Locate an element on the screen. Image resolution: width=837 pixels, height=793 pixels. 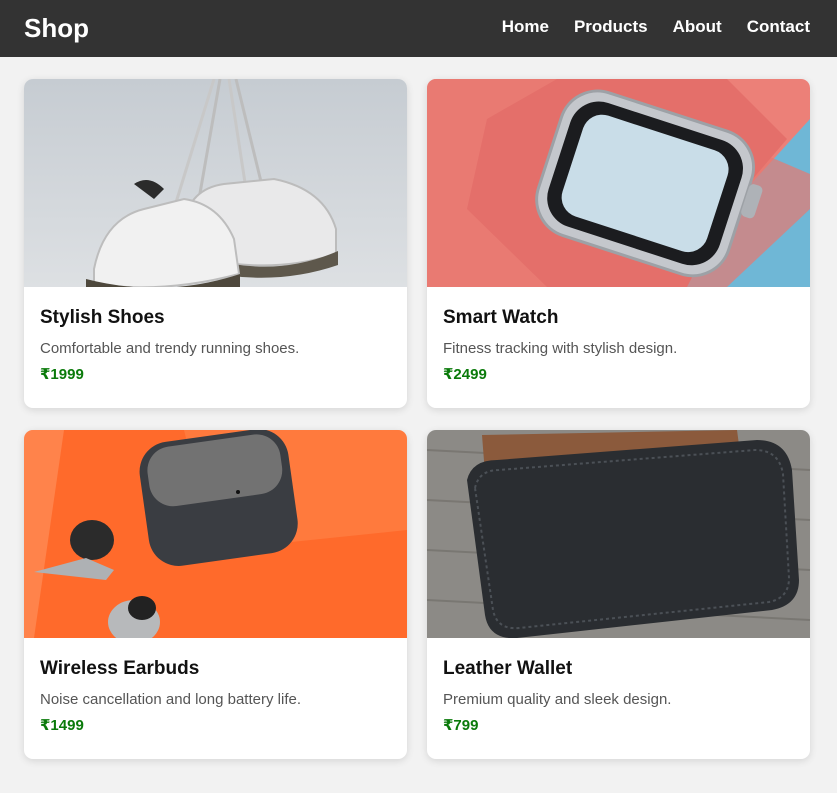
product-description: Premium quality and sleek design. is located at coordinates (557, 699).